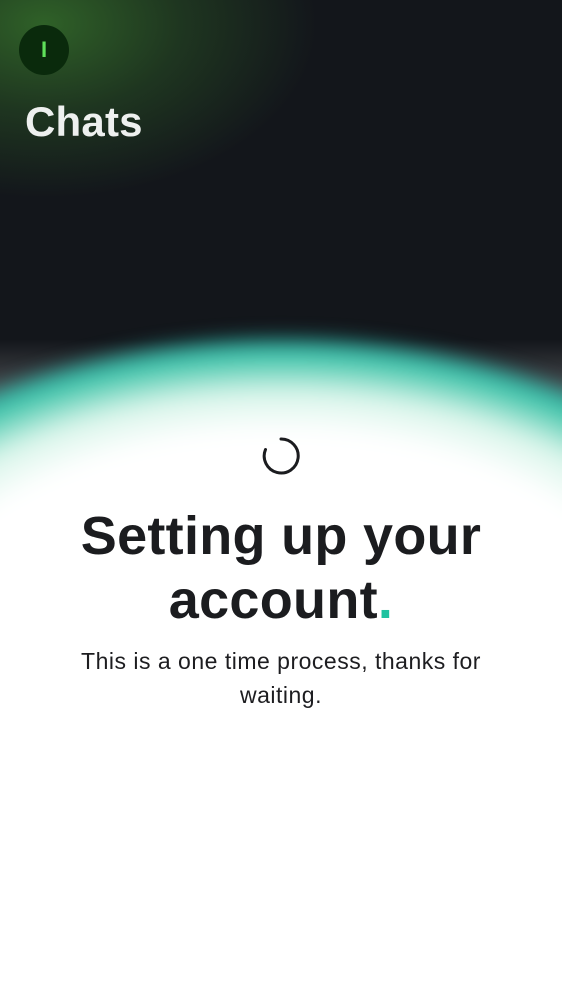 The image size is (562, 1000). I want to click on avatar: I, so click(44, 50).